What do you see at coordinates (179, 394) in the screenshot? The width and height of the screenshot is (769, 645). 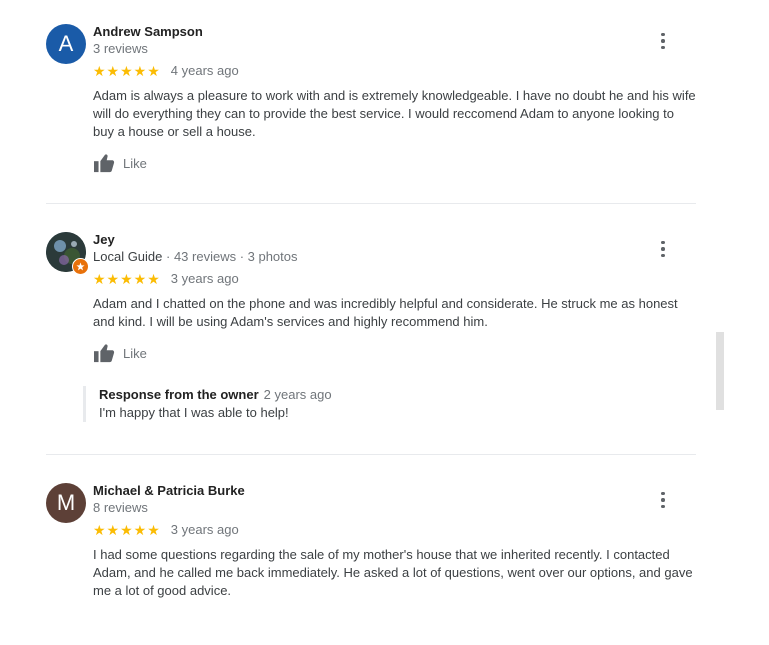 I see `owner-response-title: Response from the owner` at bounding box center [179, 394].